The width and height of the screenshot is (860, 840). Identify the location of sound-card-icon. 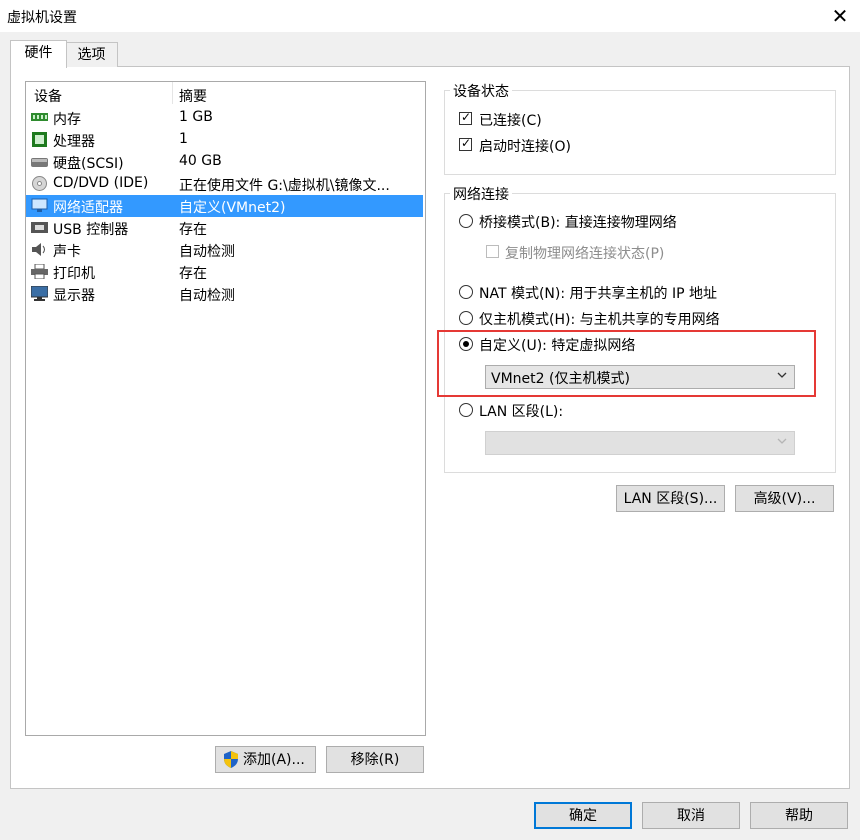
(39, 249).